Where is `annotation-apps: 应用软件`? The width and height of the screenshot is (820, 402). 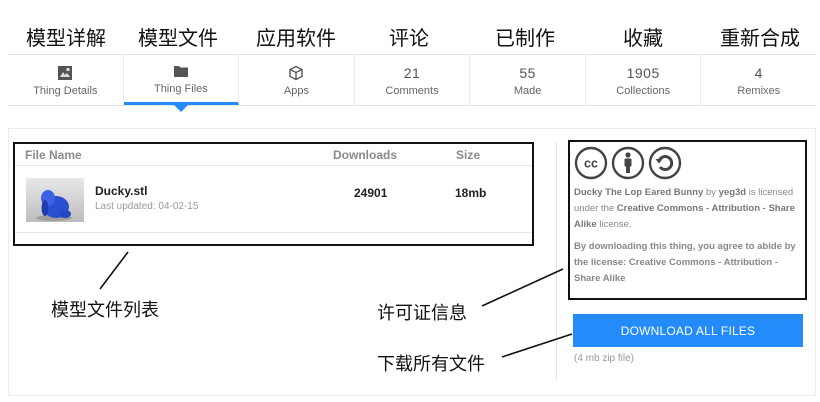 annotation-apps: 应用软件 is located at coordinates (296, 38).